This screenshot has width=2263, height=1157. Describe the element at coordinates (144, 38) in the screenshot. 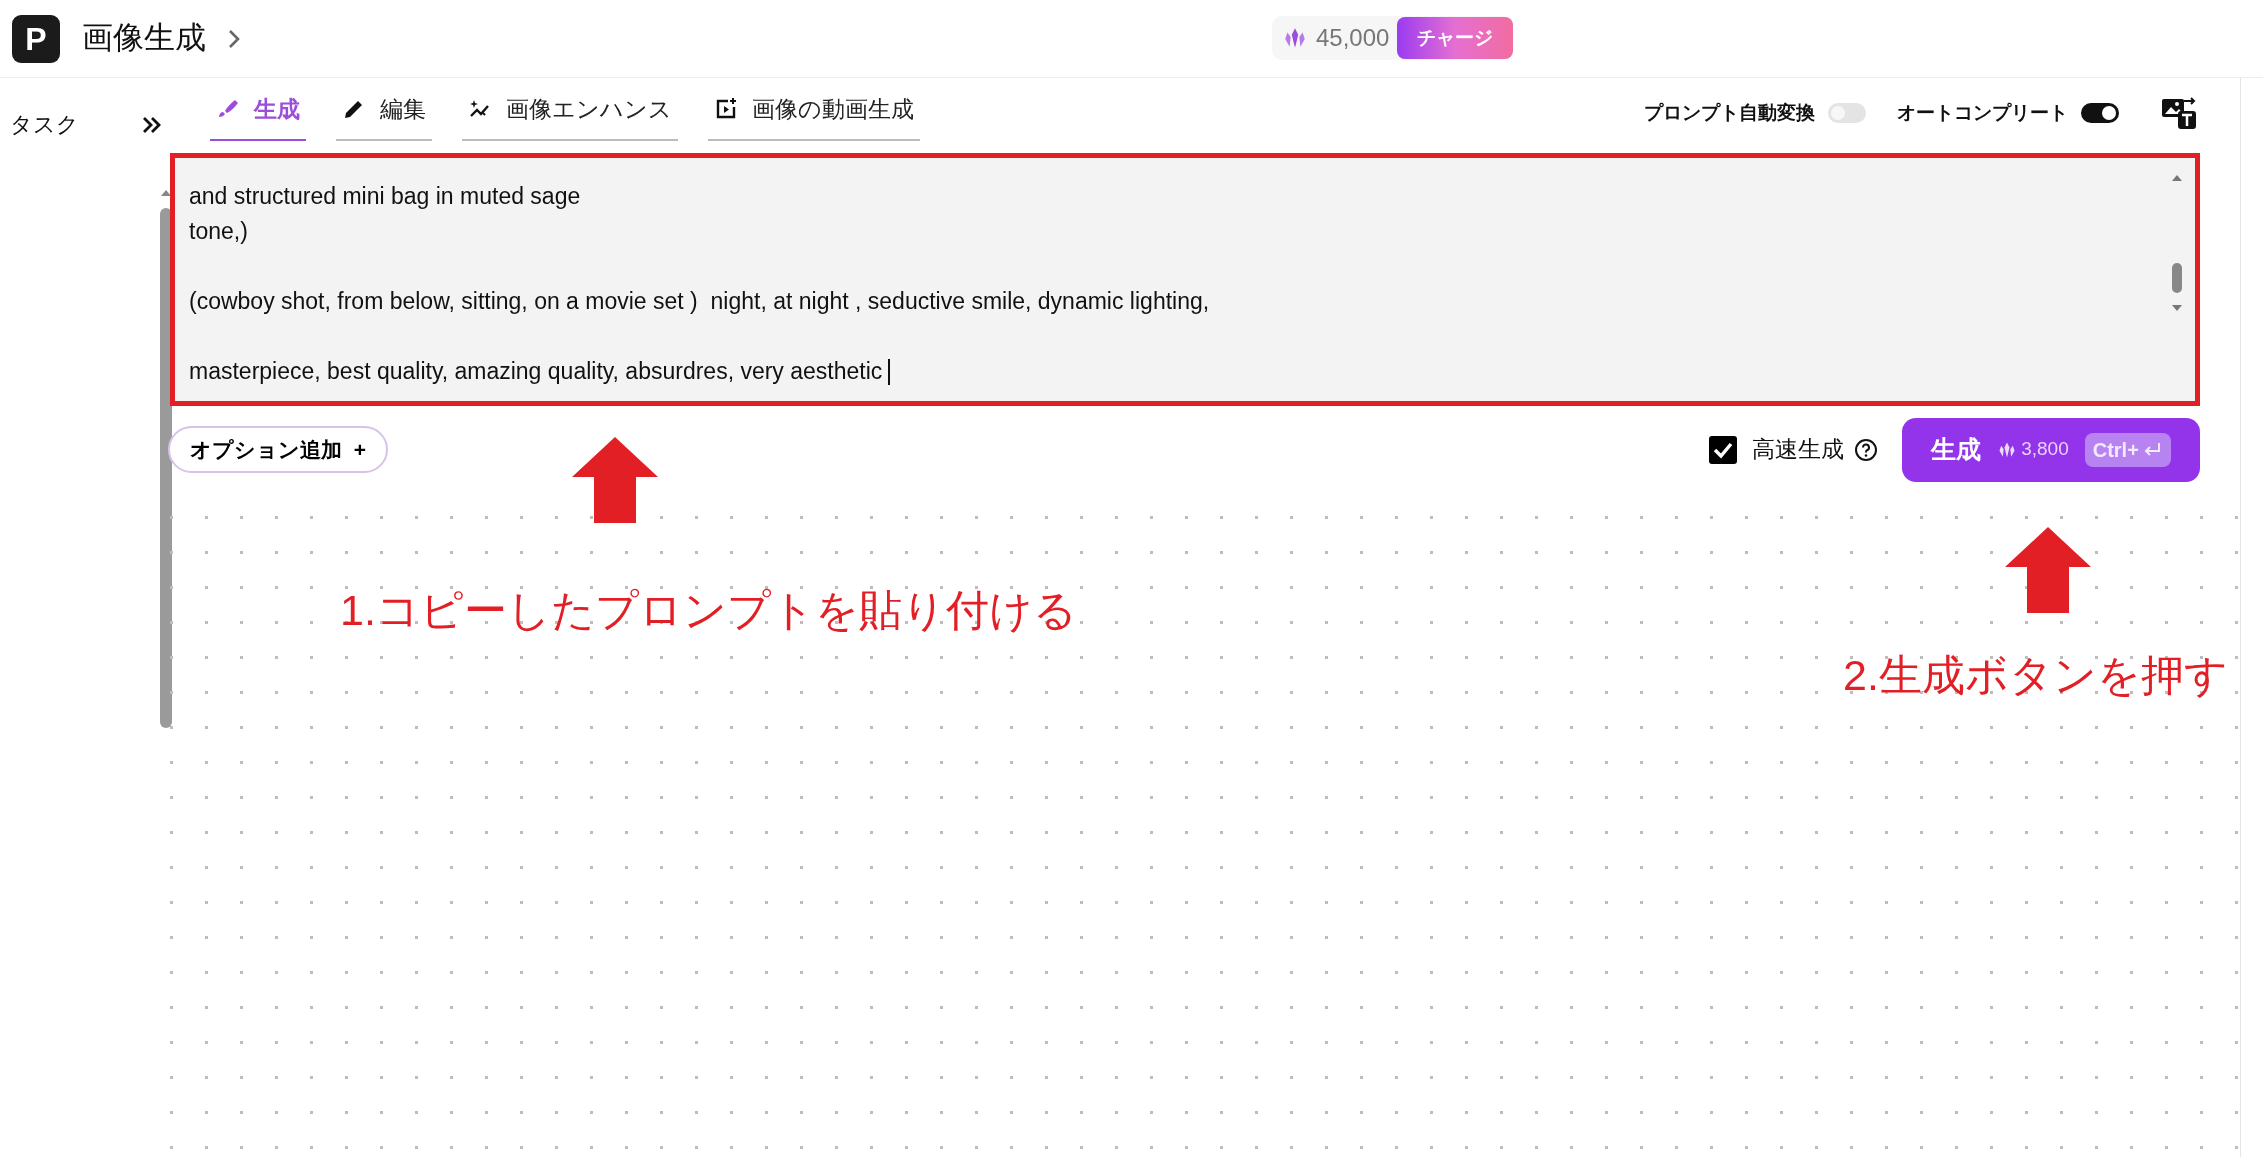

I see `page-title: 画像生成` at that location.